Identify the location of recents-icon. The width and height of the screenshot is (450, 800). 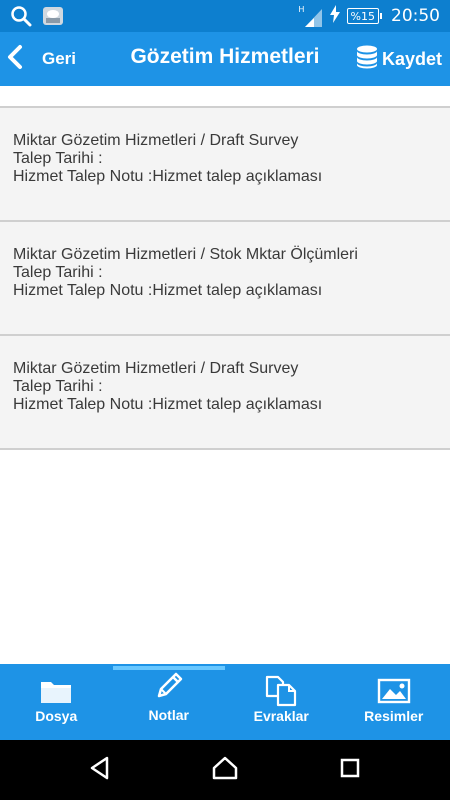
(350, 770).